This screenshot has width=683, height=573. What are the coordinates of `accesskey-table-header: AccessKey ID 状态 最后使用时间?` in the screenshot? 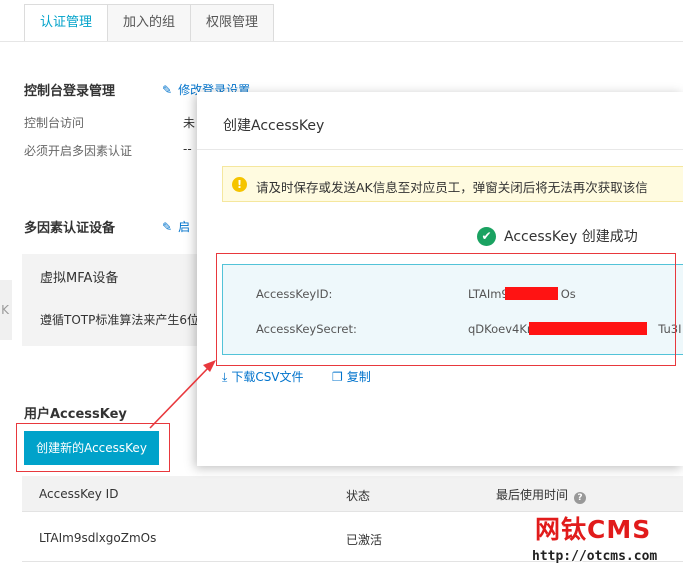 It's located at (352, 494).